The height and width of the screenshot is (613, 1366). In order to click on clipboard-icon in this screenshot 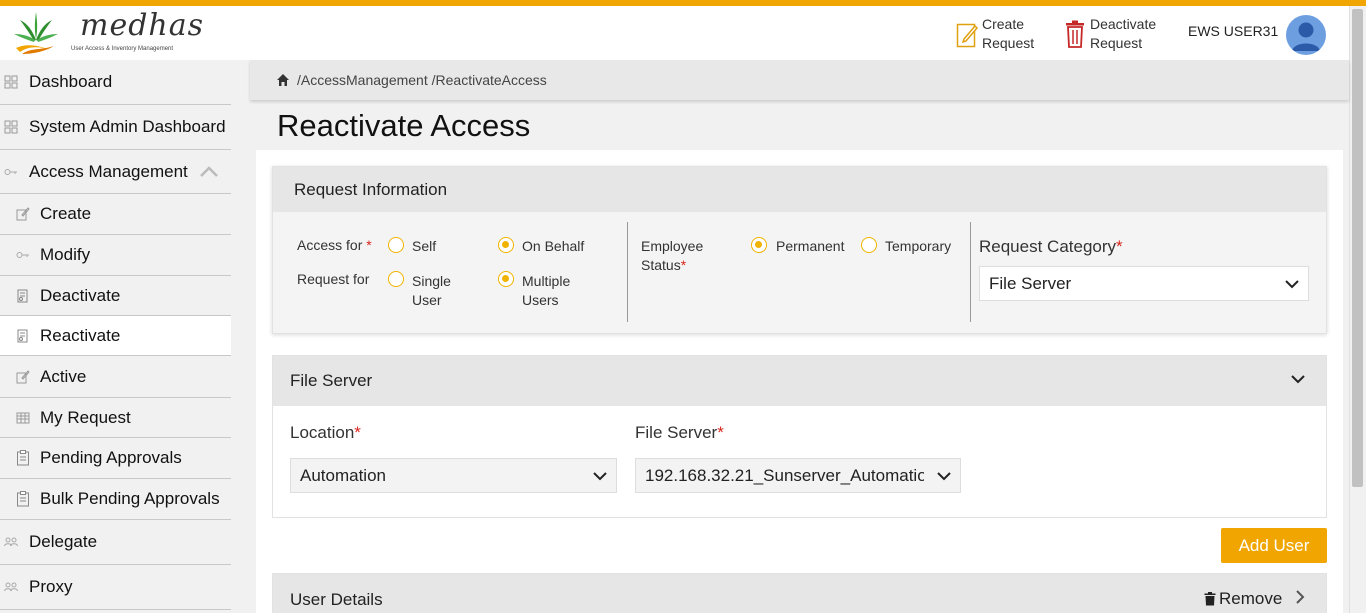, I will do `click(23, 499)`.